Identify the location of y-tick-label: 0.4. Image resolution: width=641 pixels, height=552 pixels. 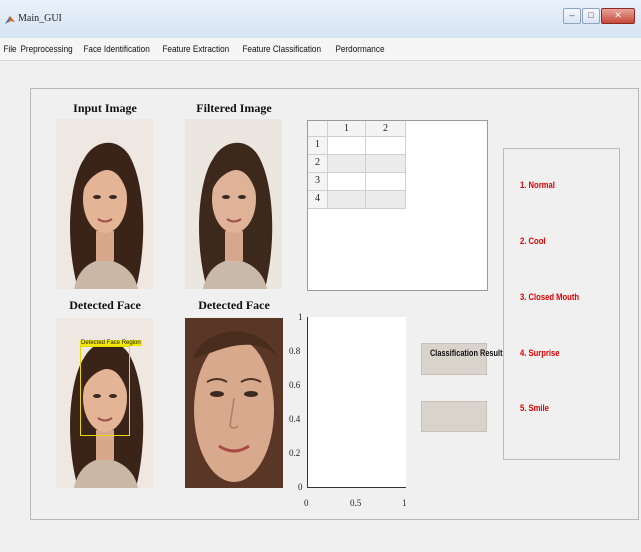
(295, 419).